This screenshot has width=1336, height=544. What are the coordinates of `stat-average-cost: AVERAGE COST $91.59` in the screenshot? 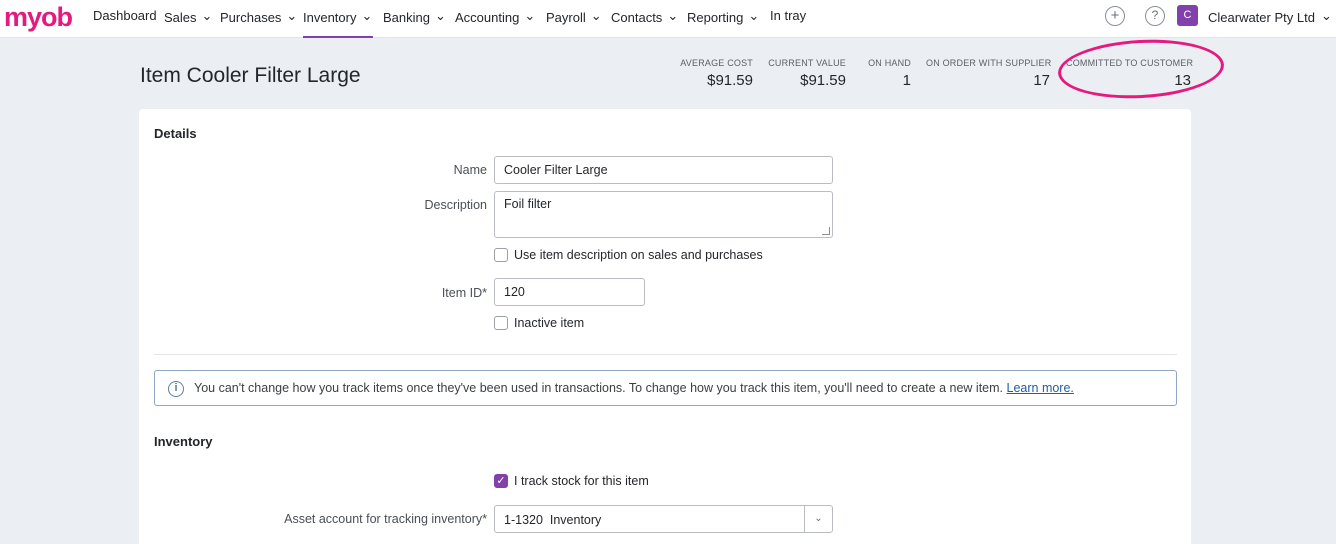 It's located at (716, 73).